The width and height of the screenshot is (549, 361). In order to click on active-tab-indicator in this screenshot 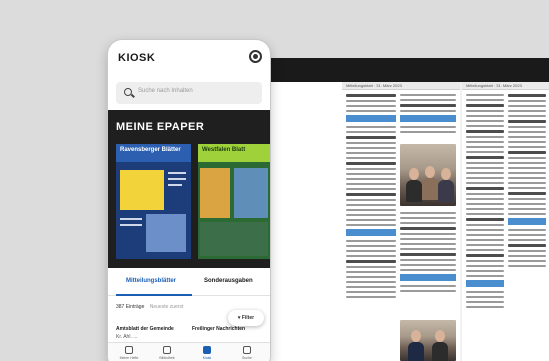, I will do `click(154, 295)`.